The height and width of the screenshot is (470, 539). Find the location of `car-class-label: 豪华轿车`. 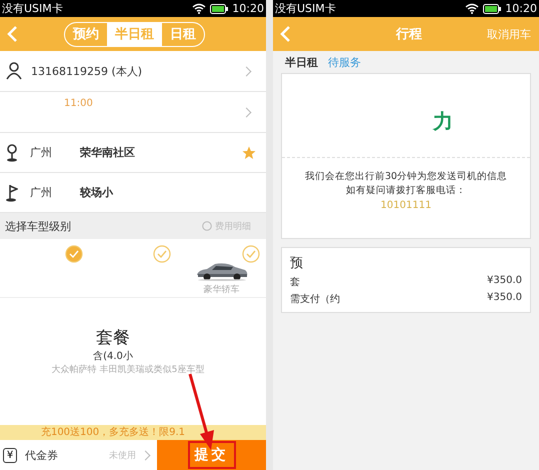

car-class-label: 豪华轿车 is located at coordinates (222, 290).